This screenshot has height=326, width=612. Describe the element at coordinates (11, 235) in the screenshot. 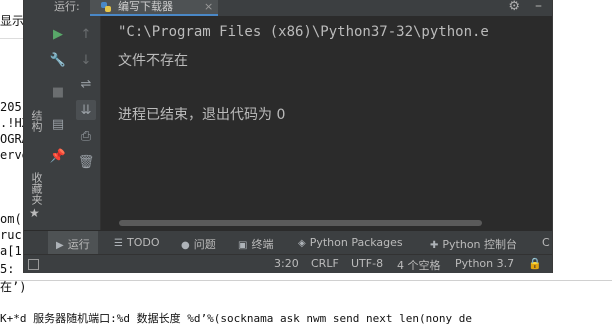

I see `bg-line: ruc` at that location.